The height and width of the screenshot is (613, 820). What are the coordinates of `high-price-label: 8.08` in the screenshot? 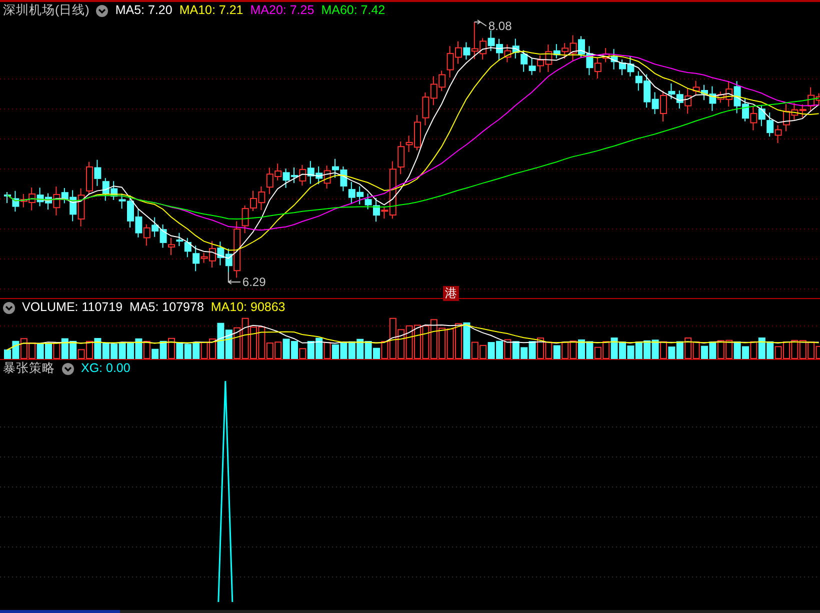 It's located at (500, 26).